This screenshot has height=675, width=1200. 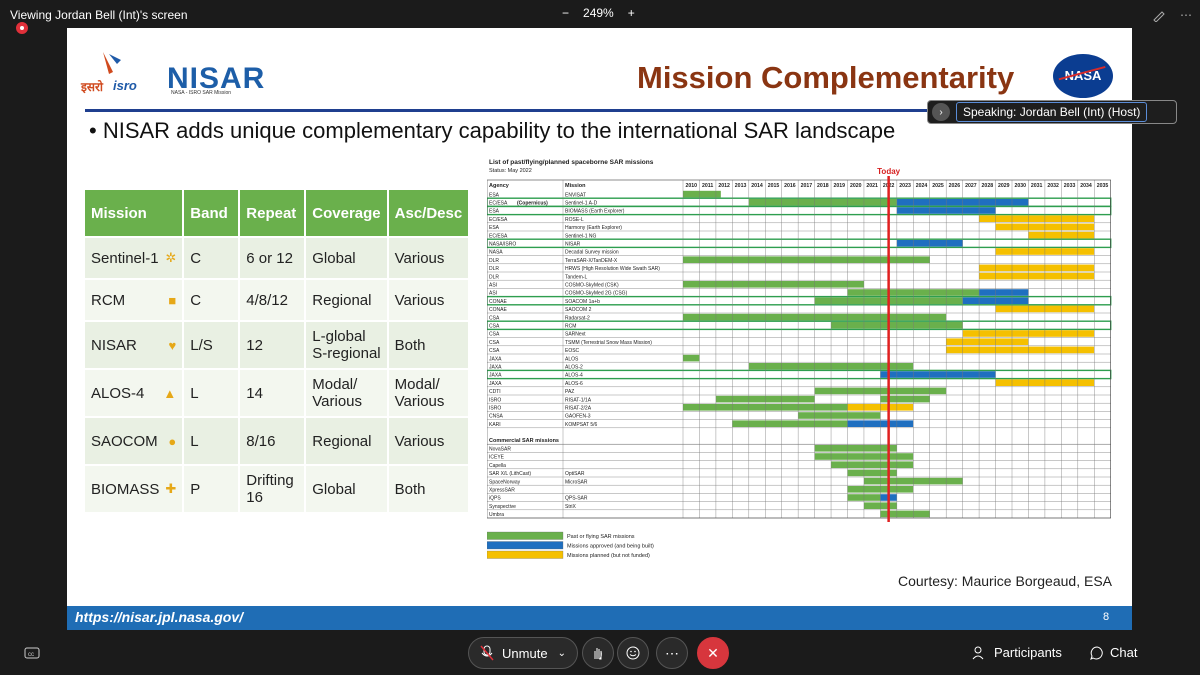 What do you see at coordinates (608, 556) in the screenshot?
I see `legend-label: Missions planned (but not funded)` at bounding box center [608, 556].